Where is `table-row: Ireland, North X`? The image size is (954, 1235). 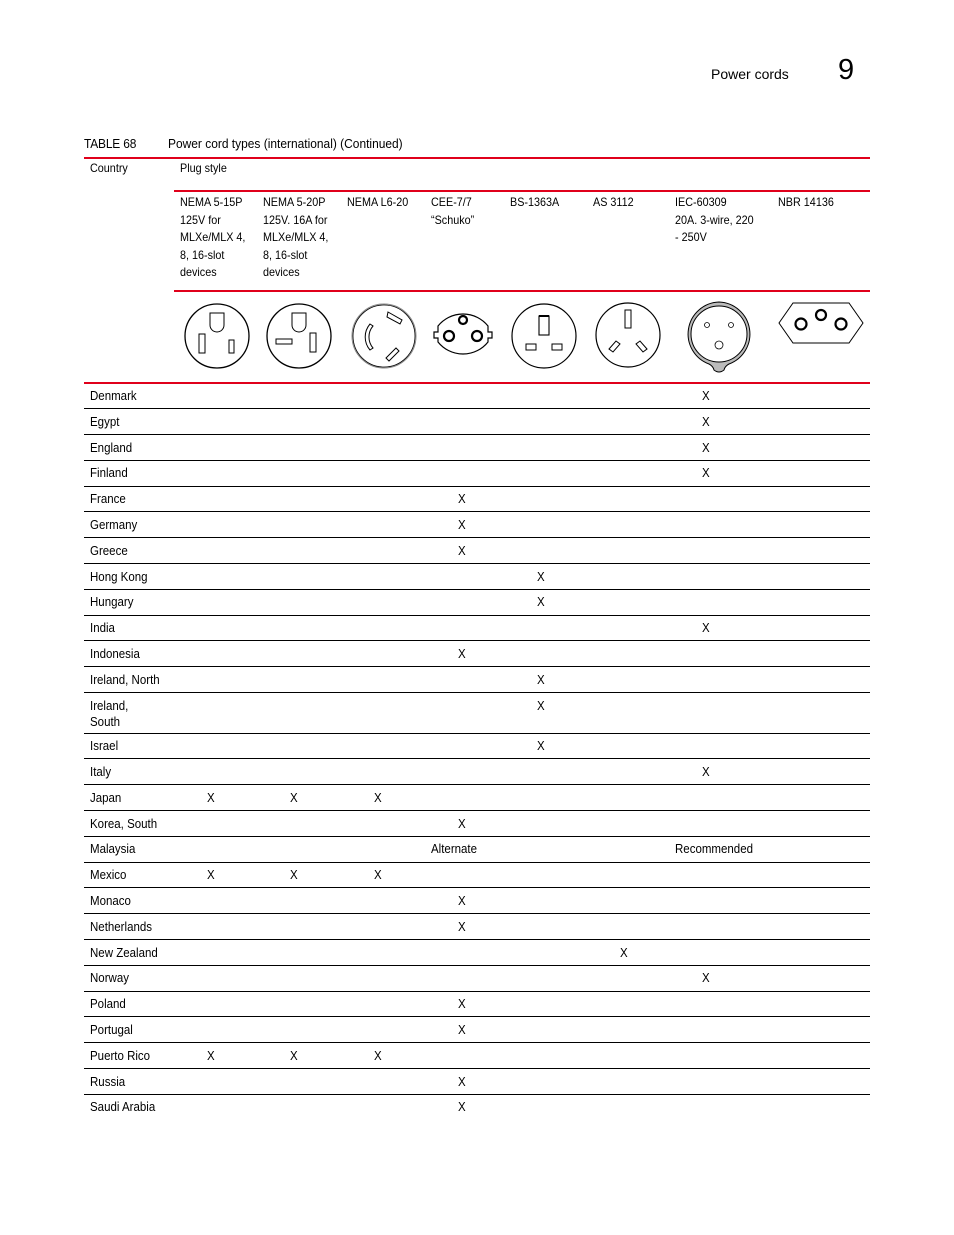
table-row: Ireland, North X is located at coordinates (477, 681).